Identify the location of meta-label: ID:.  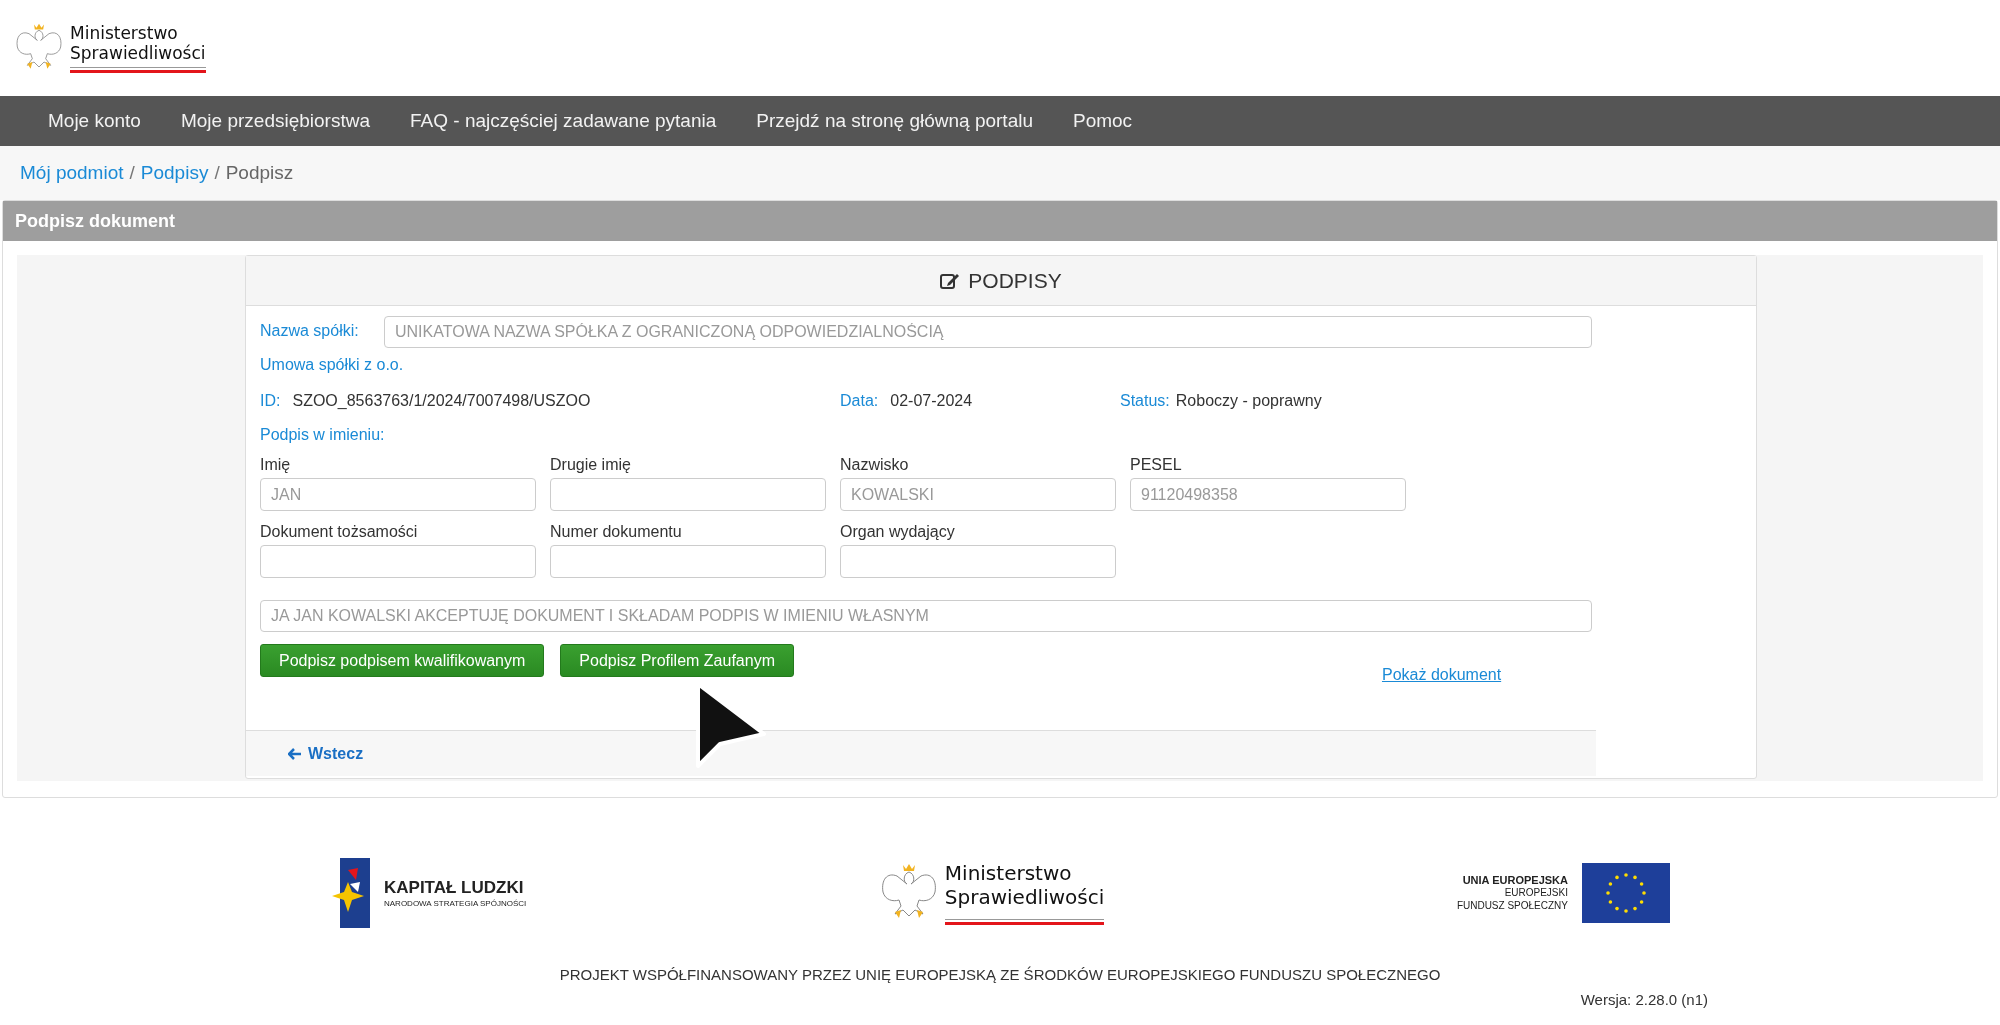
(270, 401).